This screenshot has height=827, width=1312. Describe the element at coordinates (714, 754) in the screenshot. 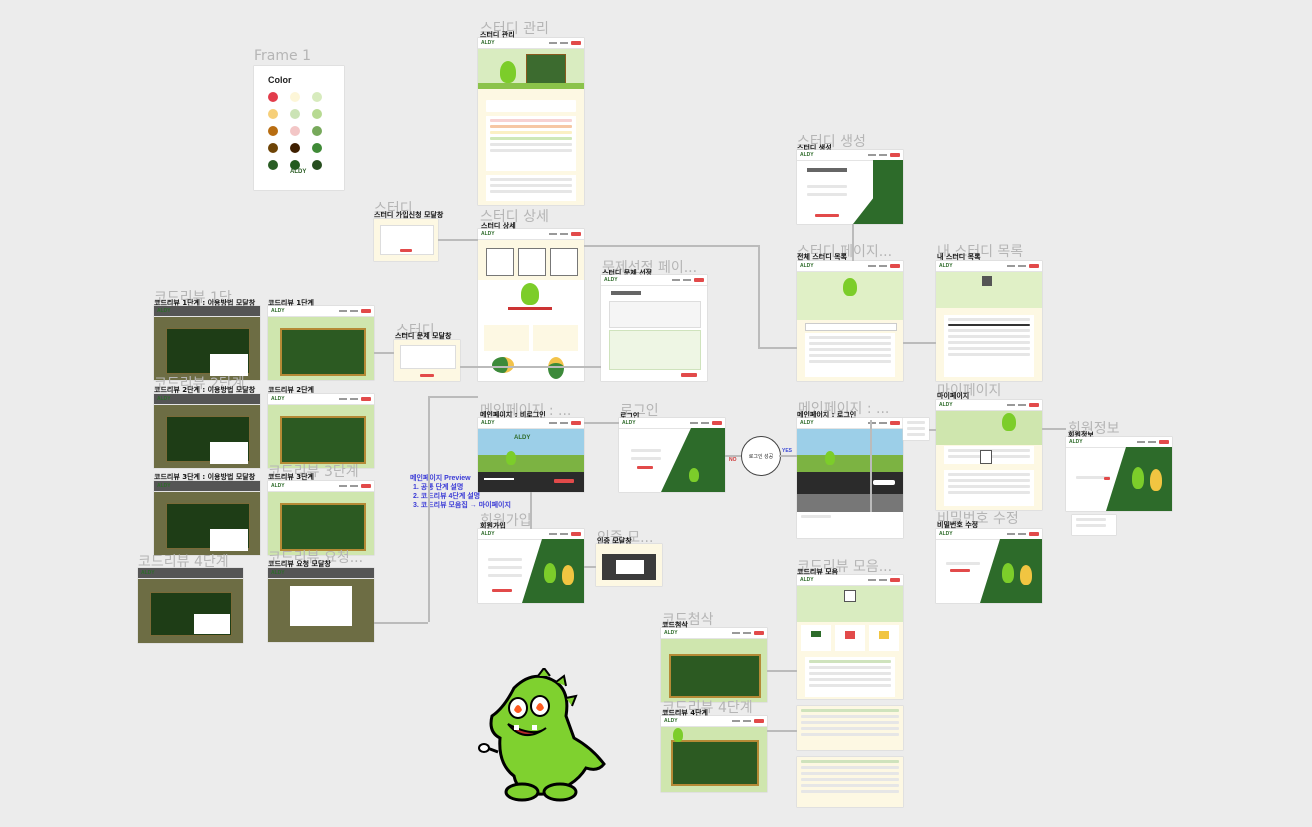

I see `cr4-bottom-frame: ALDY` at that location.